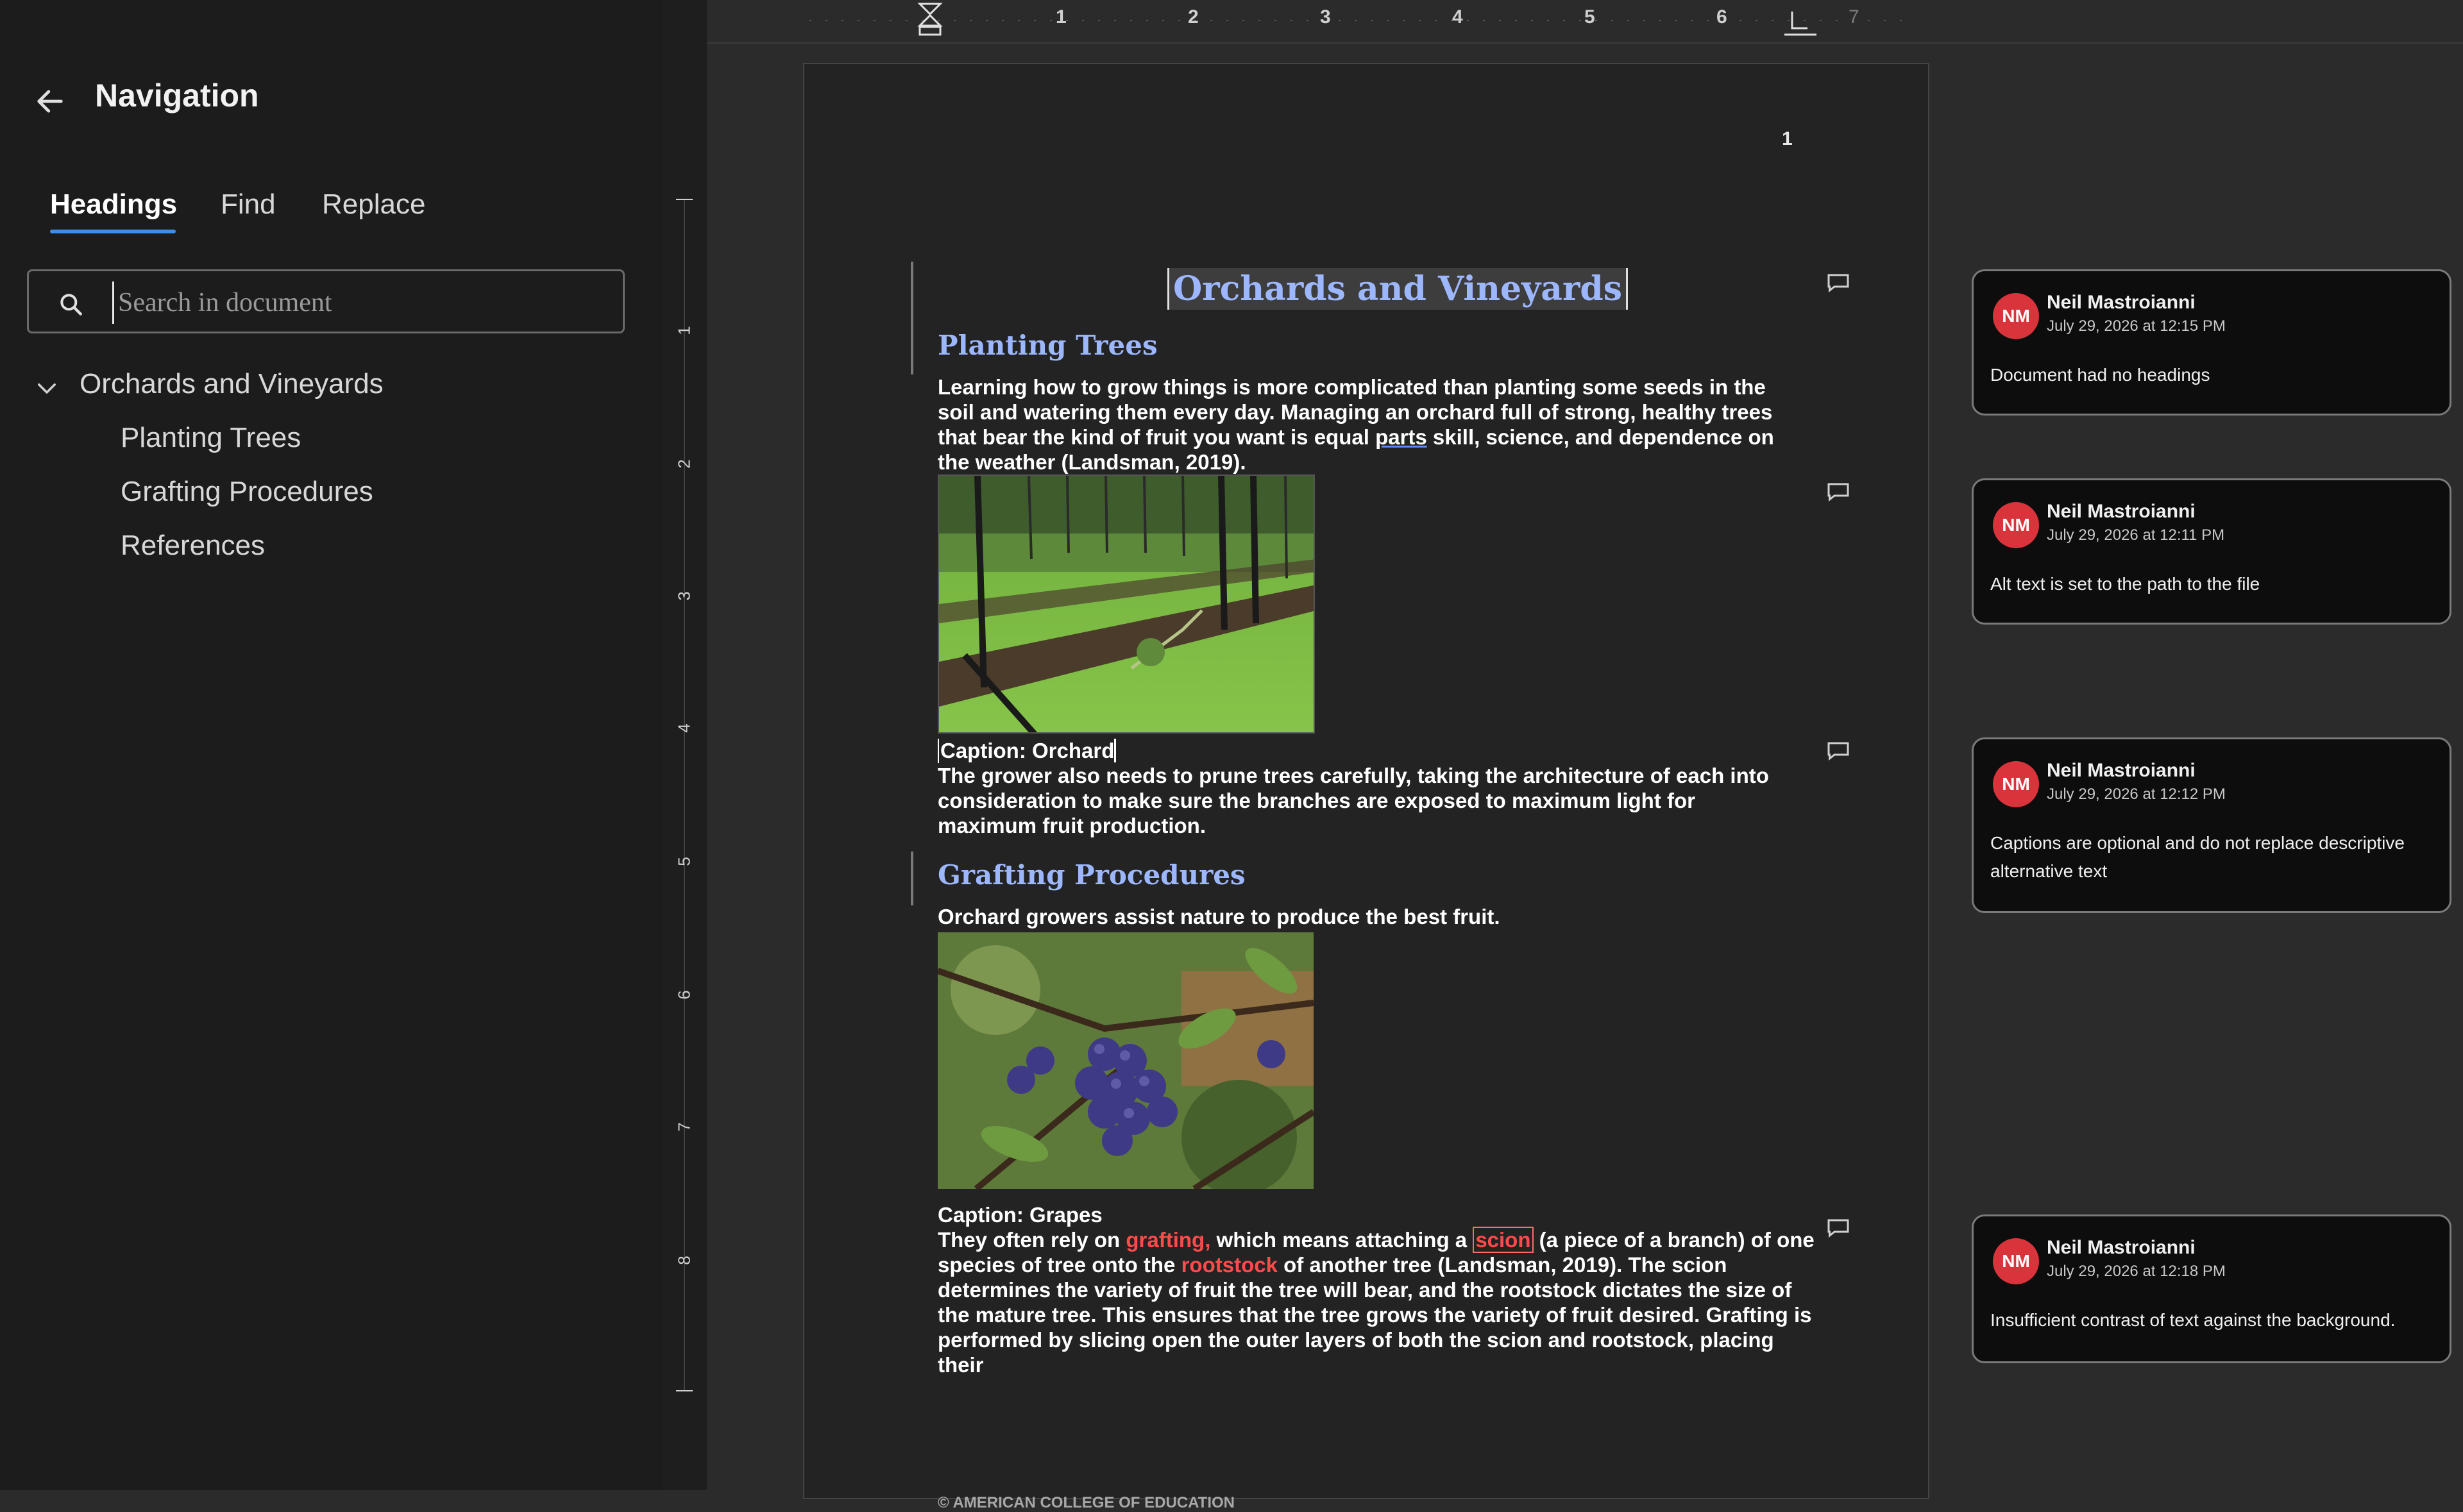  What do you see at coordinates (684, 596) in the screenshot?
I see `vertical-ruler-label: 3` at bounding box center [684, 596].